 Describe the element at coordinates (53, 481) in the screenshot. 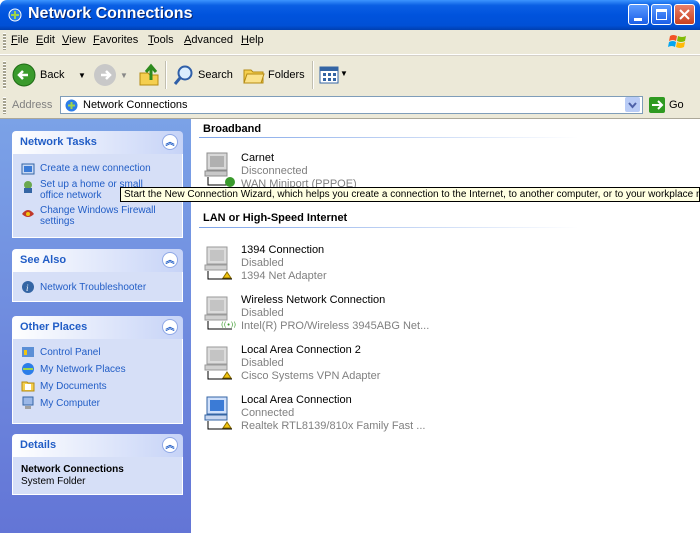

I see `details-type: System Folder` at that location.